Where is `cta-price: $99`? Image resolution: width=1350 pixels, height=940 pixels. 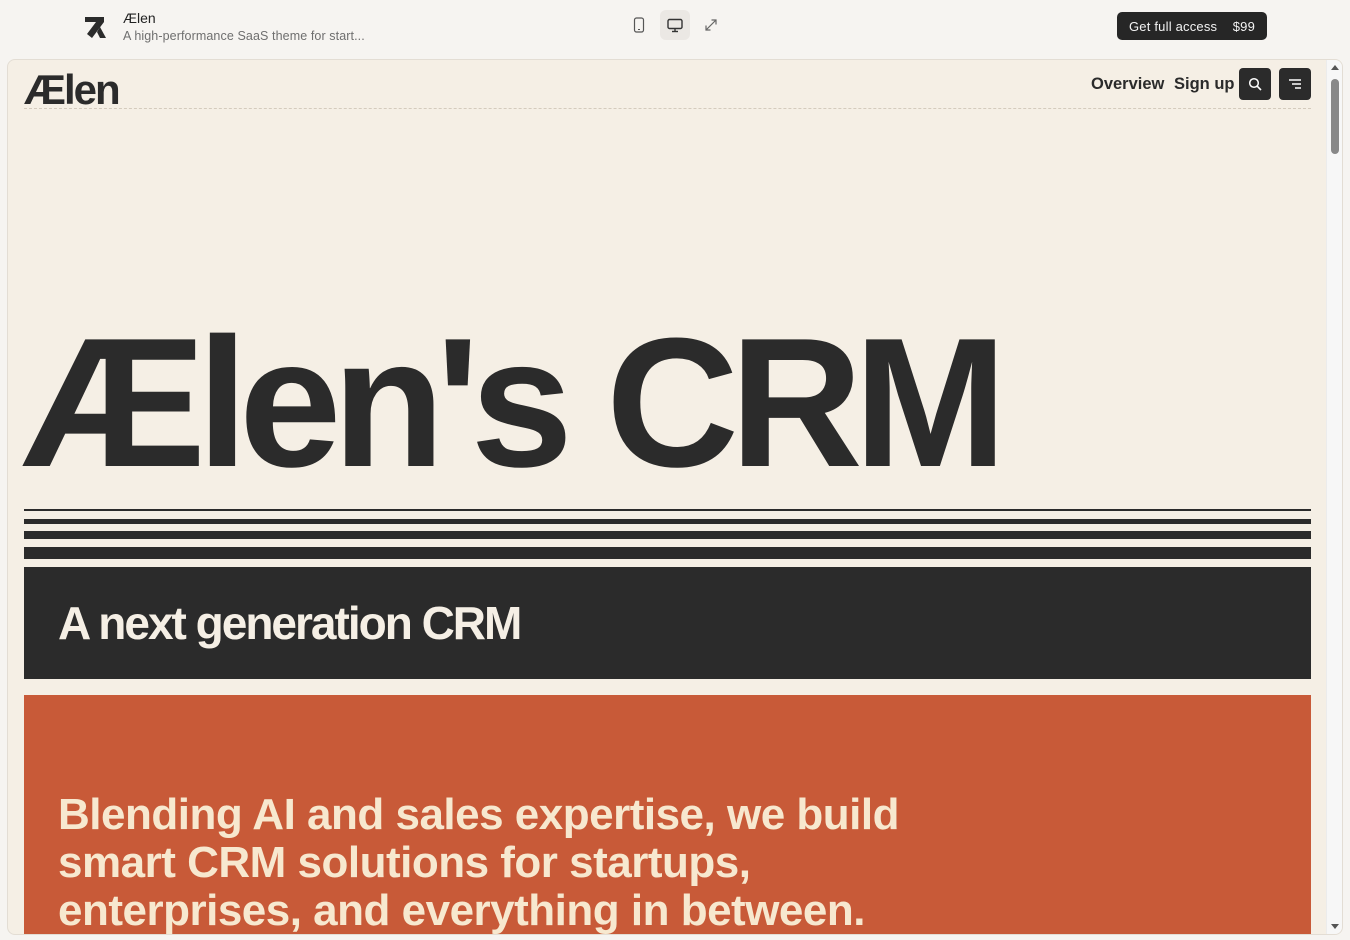 cta-price: $99 is located at coordinates (1243, 26).